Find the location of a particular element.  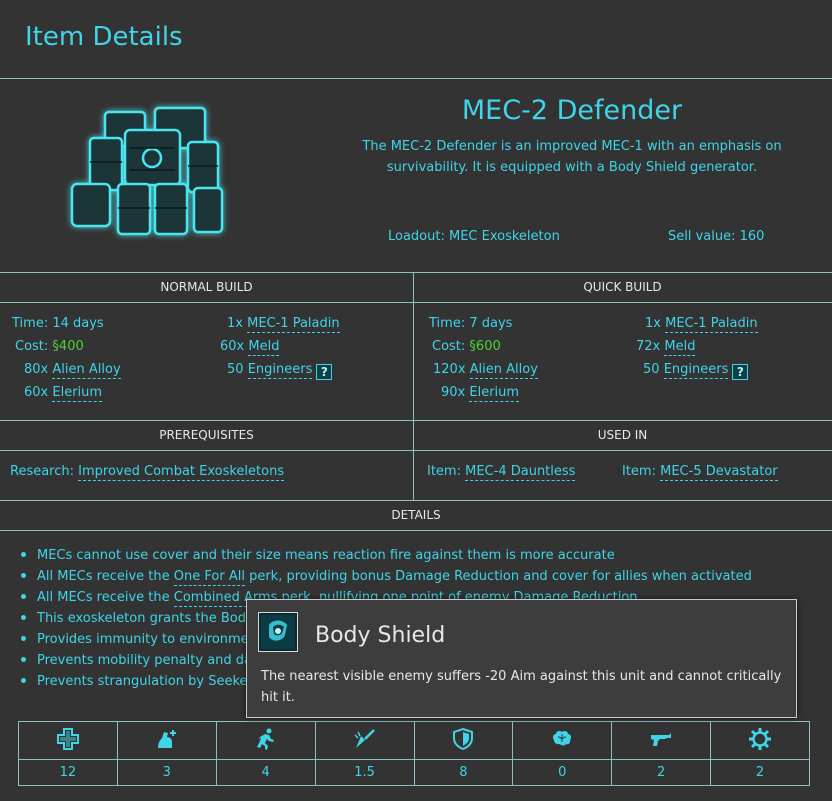

improved-combat-exoskeletons-link: Improved Combat Exoskeletons is located at coordinates (181, 472).